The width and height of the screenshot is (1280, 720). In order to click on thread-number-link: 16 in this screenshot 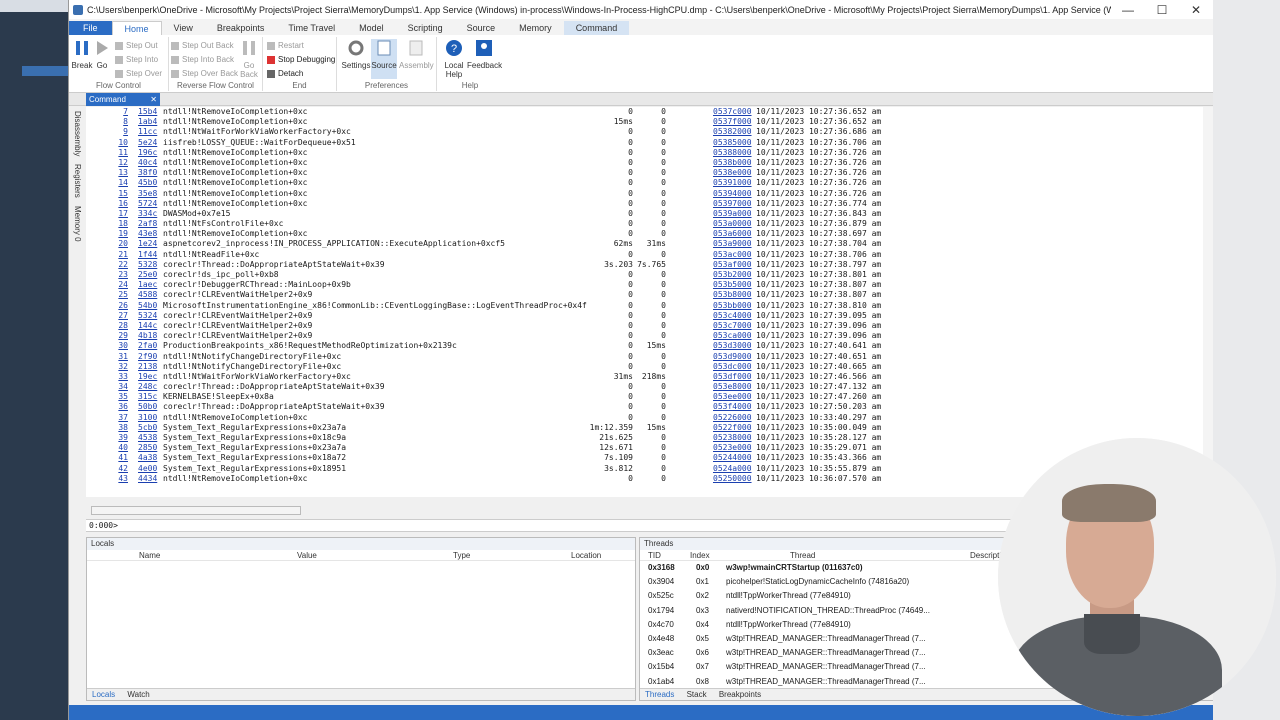, I will do `click(107, 204)`.